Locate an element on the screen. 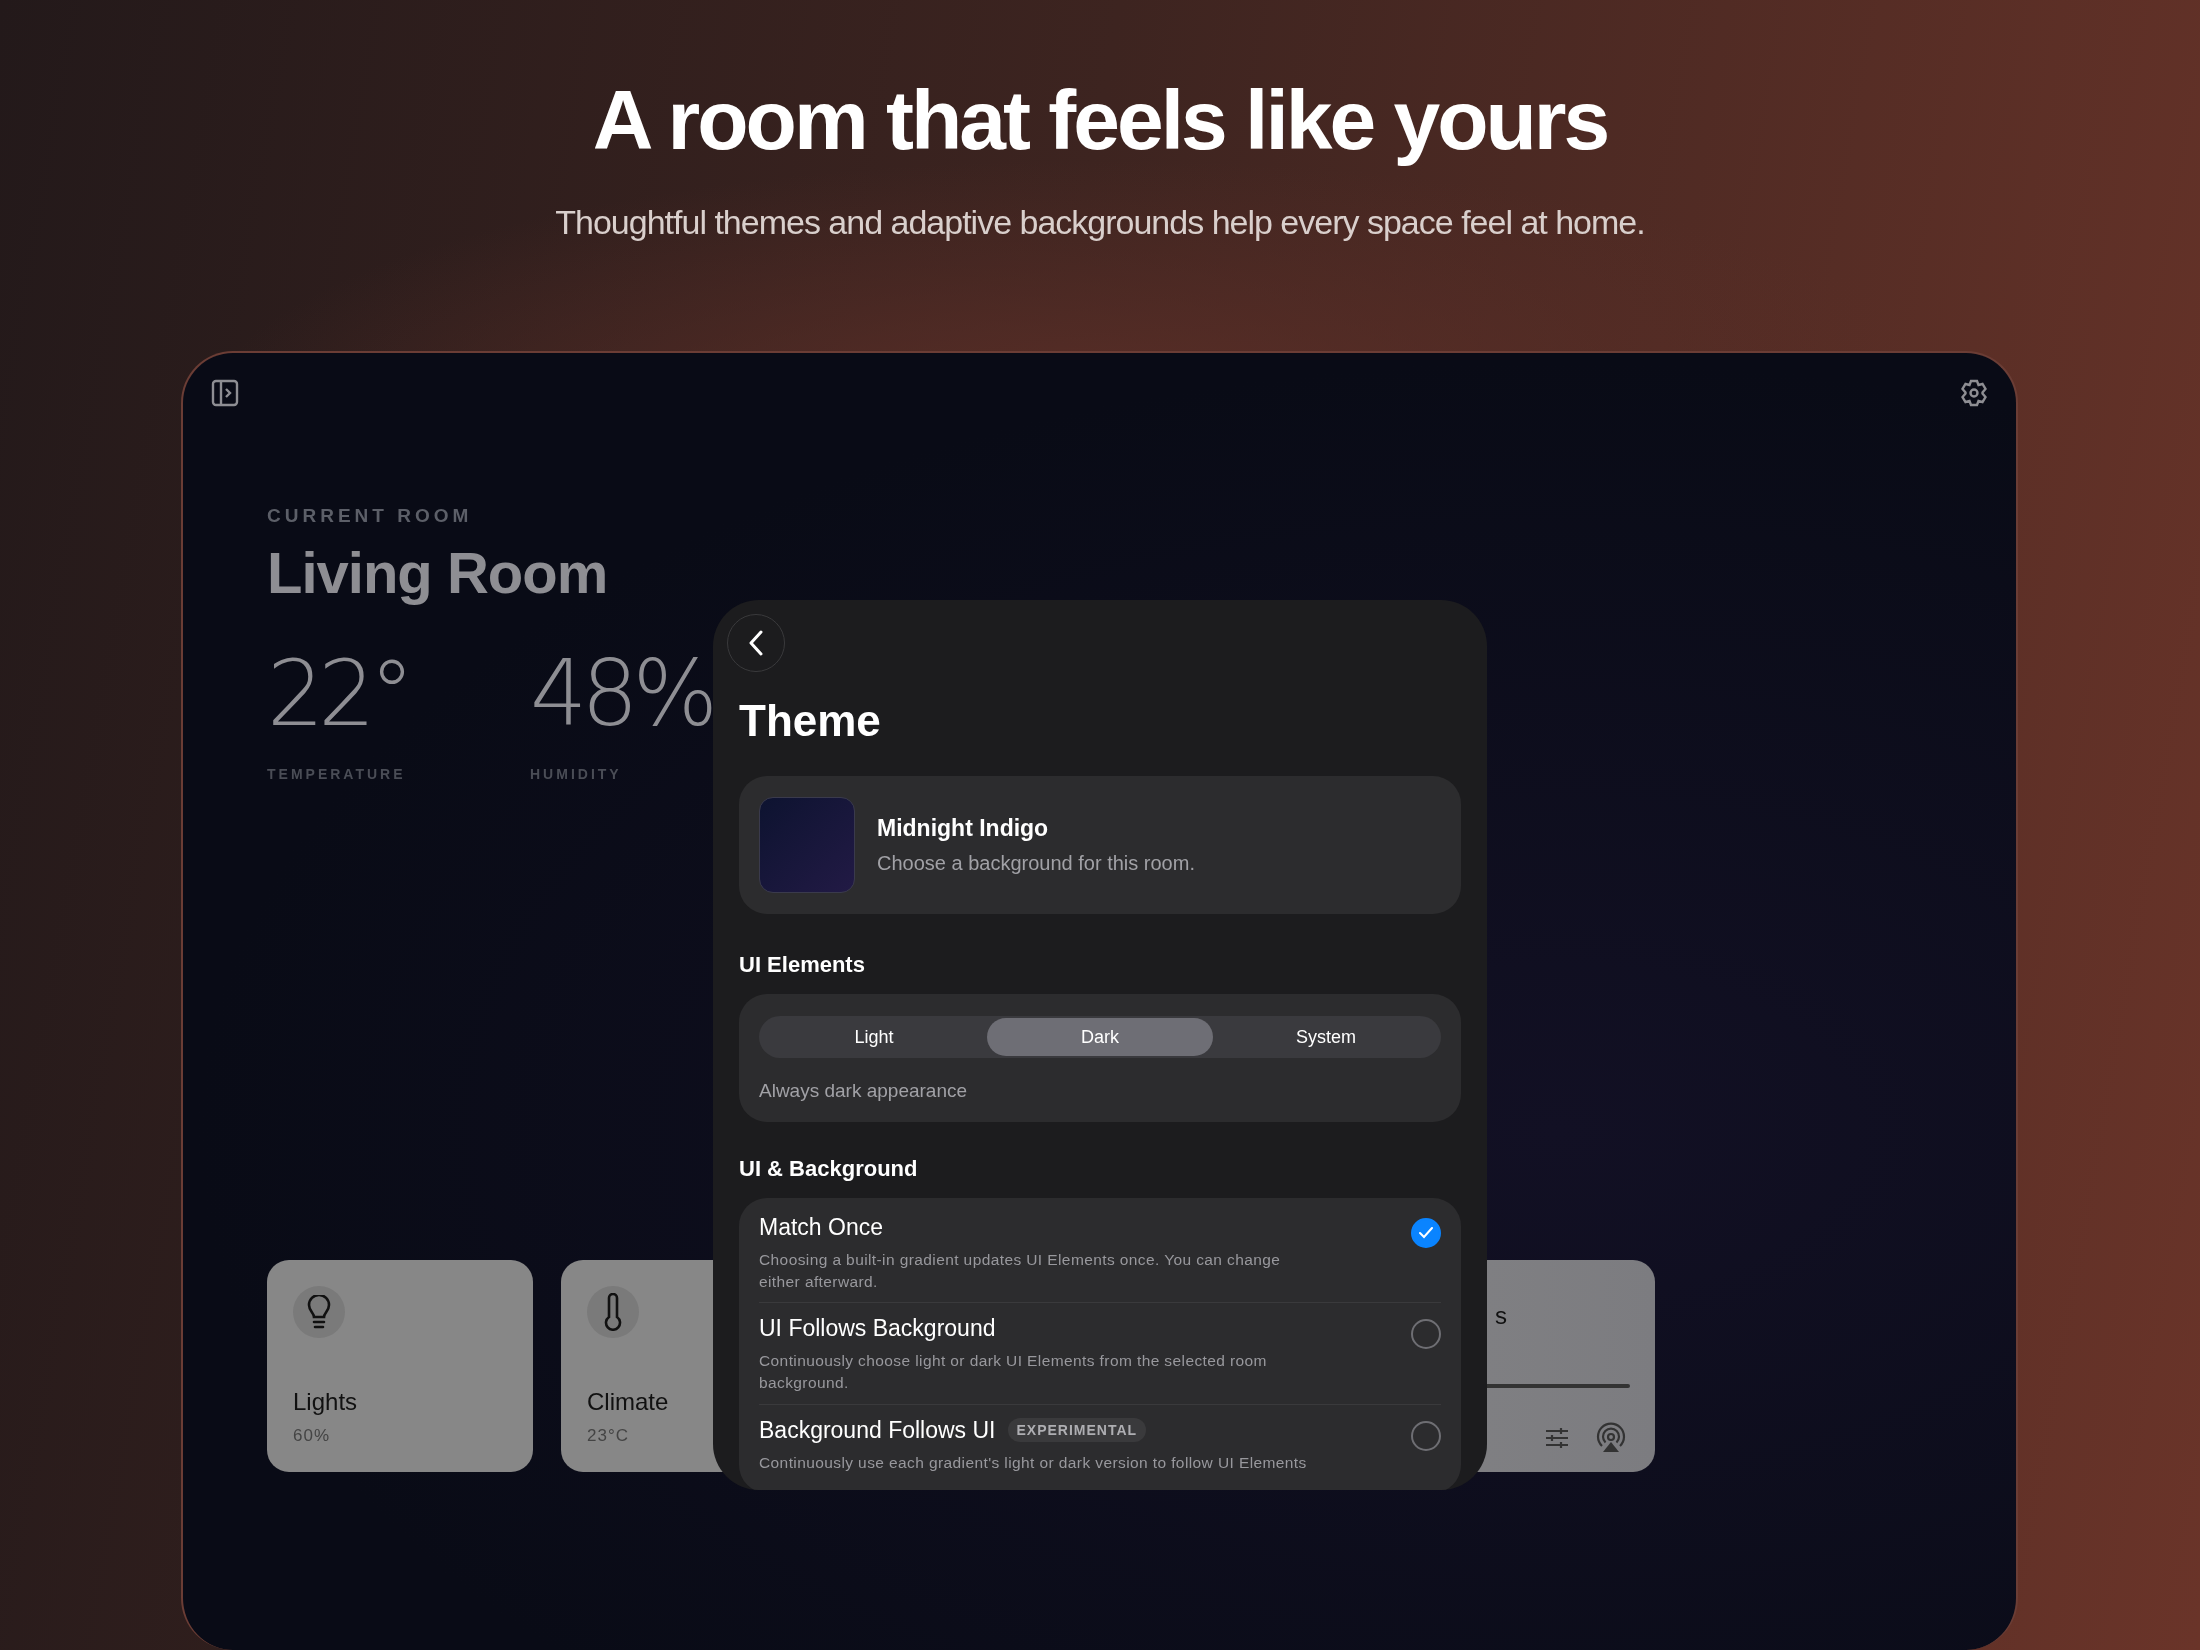 This screenshot has height=1650, width=2200. stat-value: 48% is located at coordinates (622, 694).